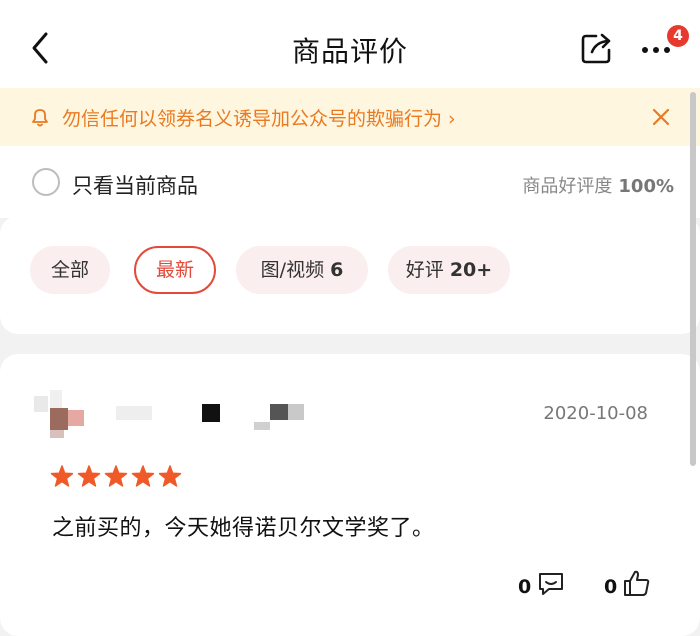 The width and height of the screenshot is (700, 636). I want to click on tag-latest: 最新, so click(175, 270).